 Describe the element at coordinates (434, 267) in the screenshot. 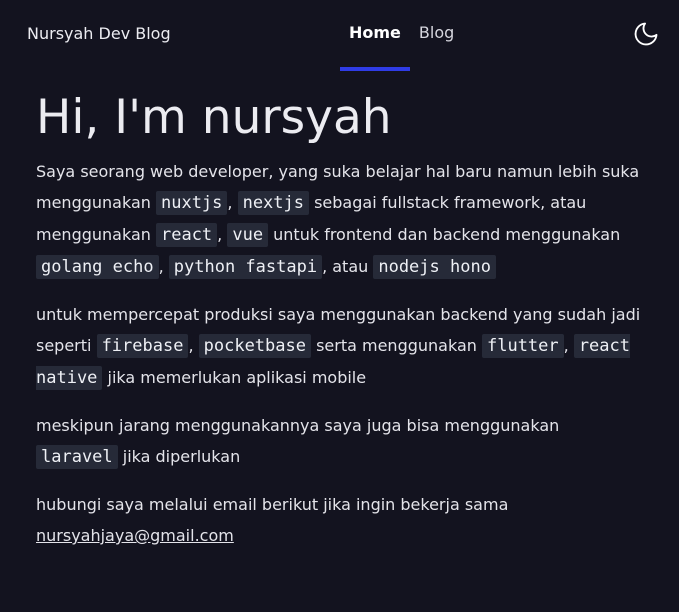

I see `code-nodejs-hono: nodejs hono` at that location.